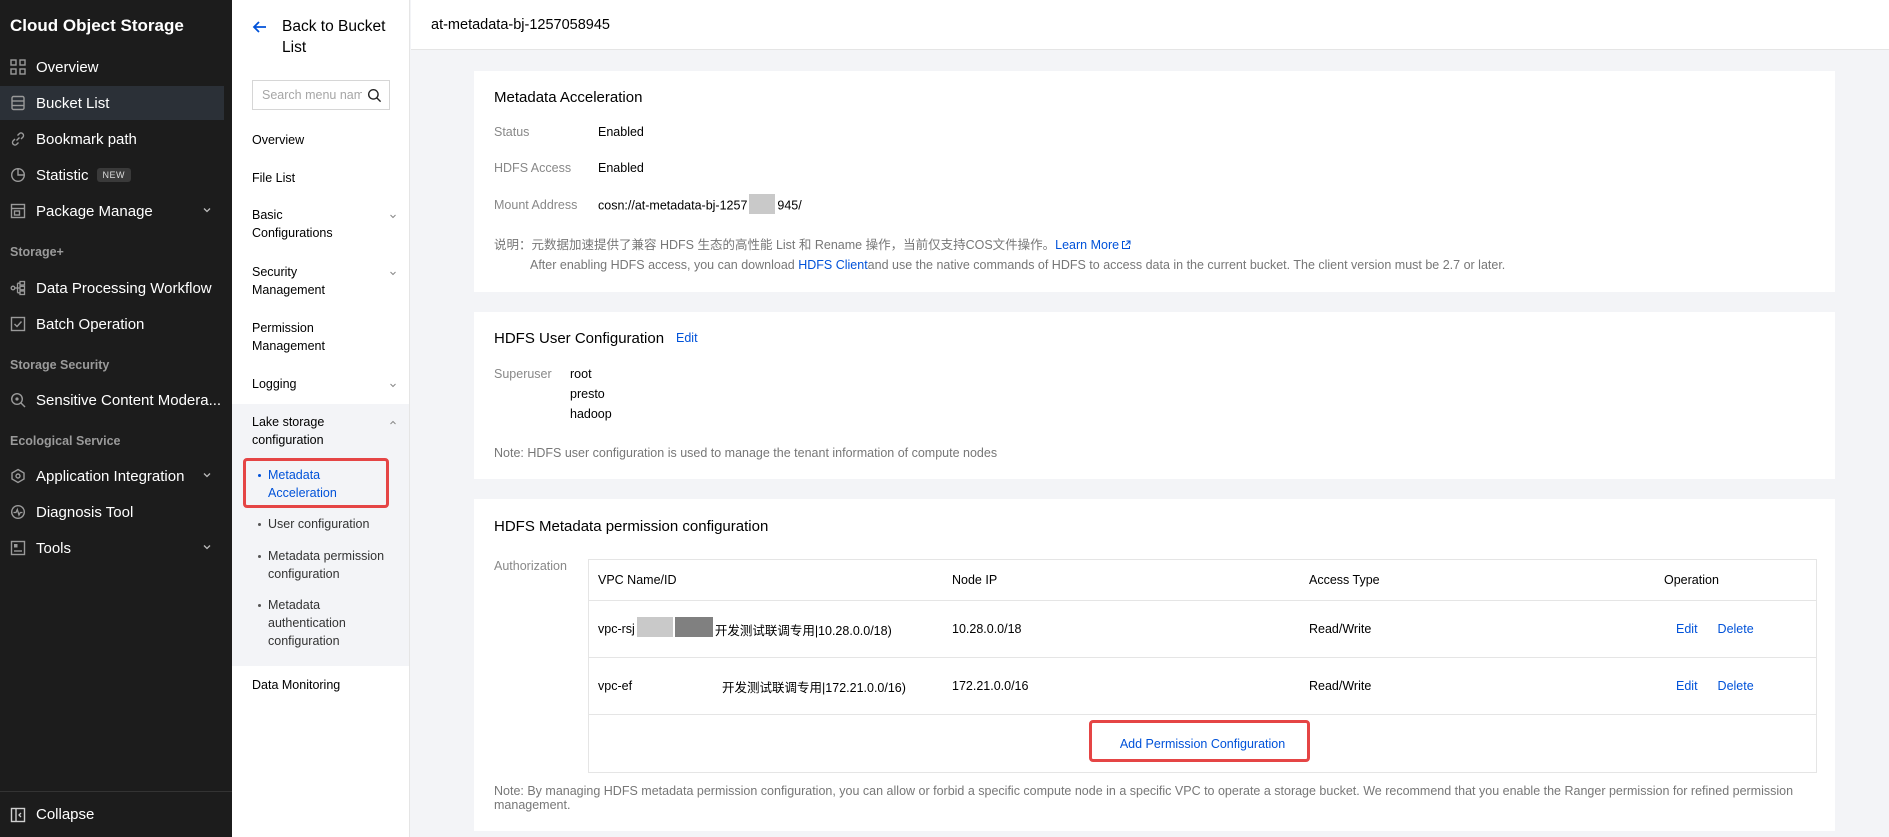 The height and width of the screenshot is (837, 1889). Describe the element at coordinates (581, 374) in the screenshot. I see `superuser-root: root` at that location.